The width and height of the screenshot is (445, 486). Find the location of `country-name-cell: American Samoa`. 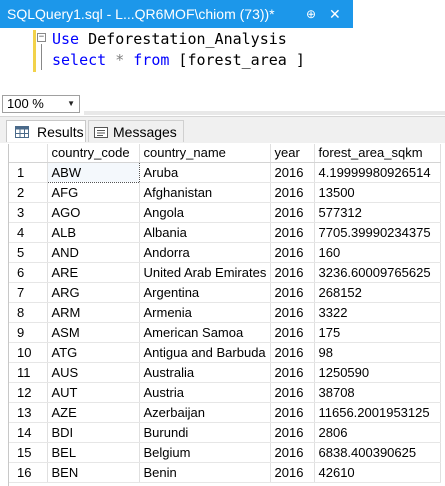

country-name-cell: American Samoa is located at coordinates (205, 332).